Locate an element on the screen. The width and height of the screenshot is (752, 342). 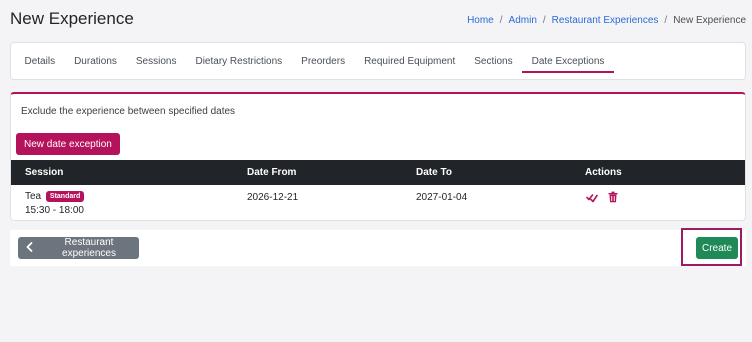
back-to-restaurant-experiences-button: Restaurant experiences is located at coordinates (78, 248).